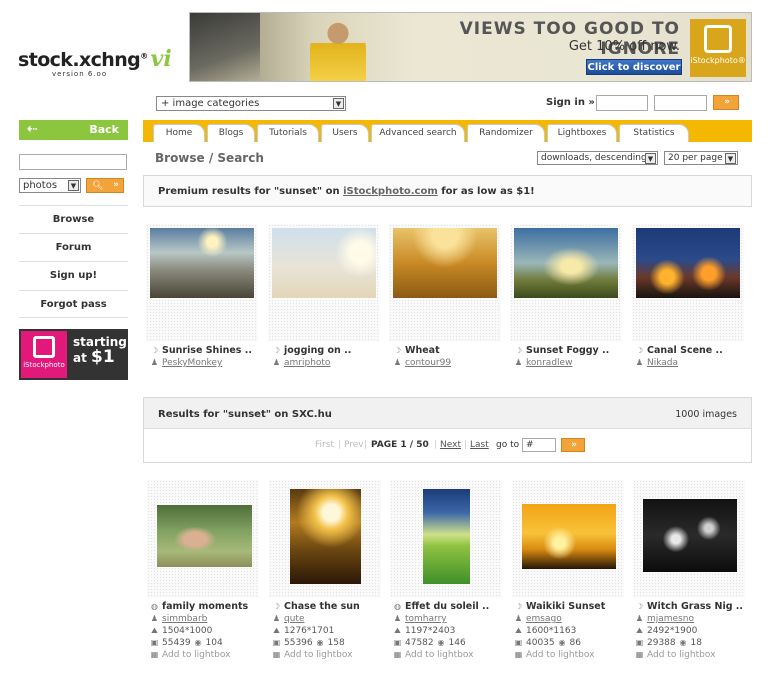 This screenshot has width=774, height=674. Describe the element at coordinates (597, 158) in the screenshot. I see `sort-select: downloads, descending ▼` at that location.